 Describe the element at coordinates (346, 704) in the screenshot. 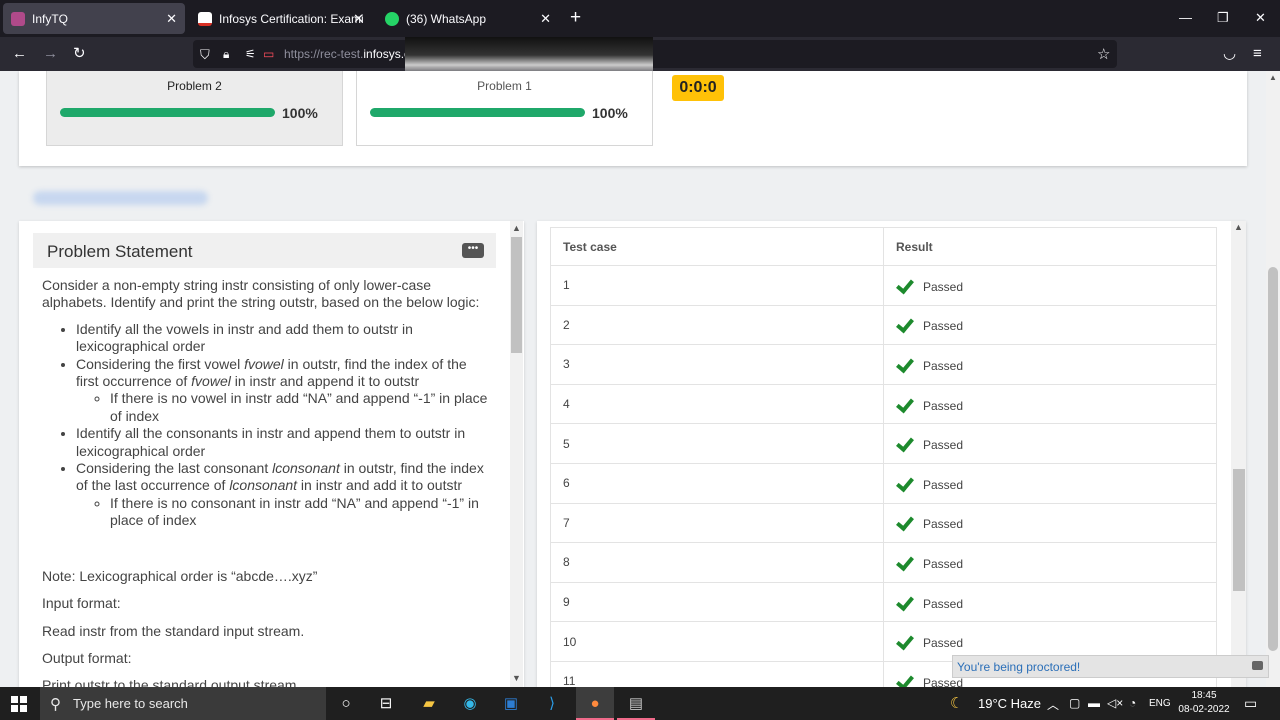

I see `cortana-icon: ○` at that location.